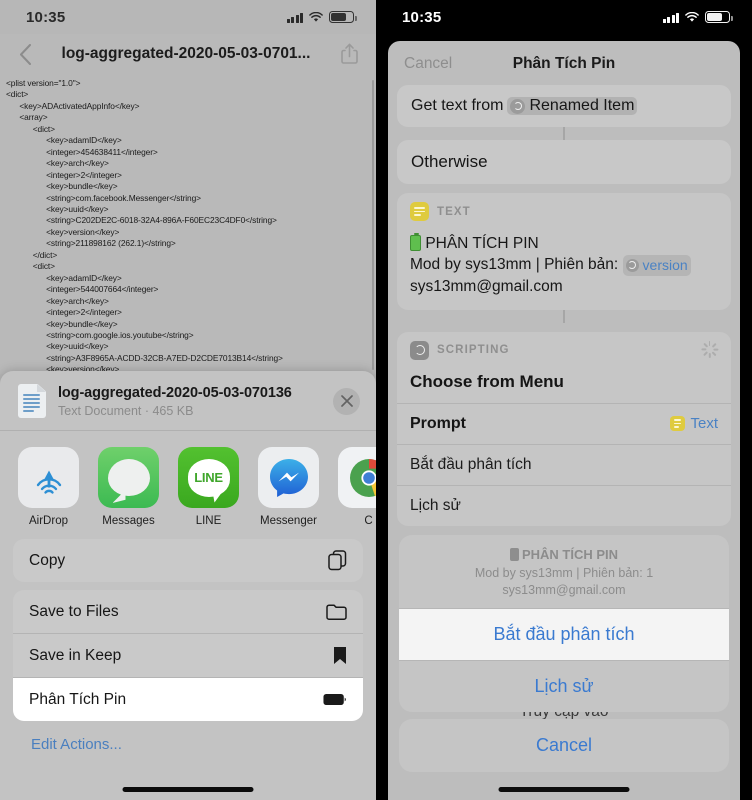  I want to click on bookmark-icon, so click(335, 655).